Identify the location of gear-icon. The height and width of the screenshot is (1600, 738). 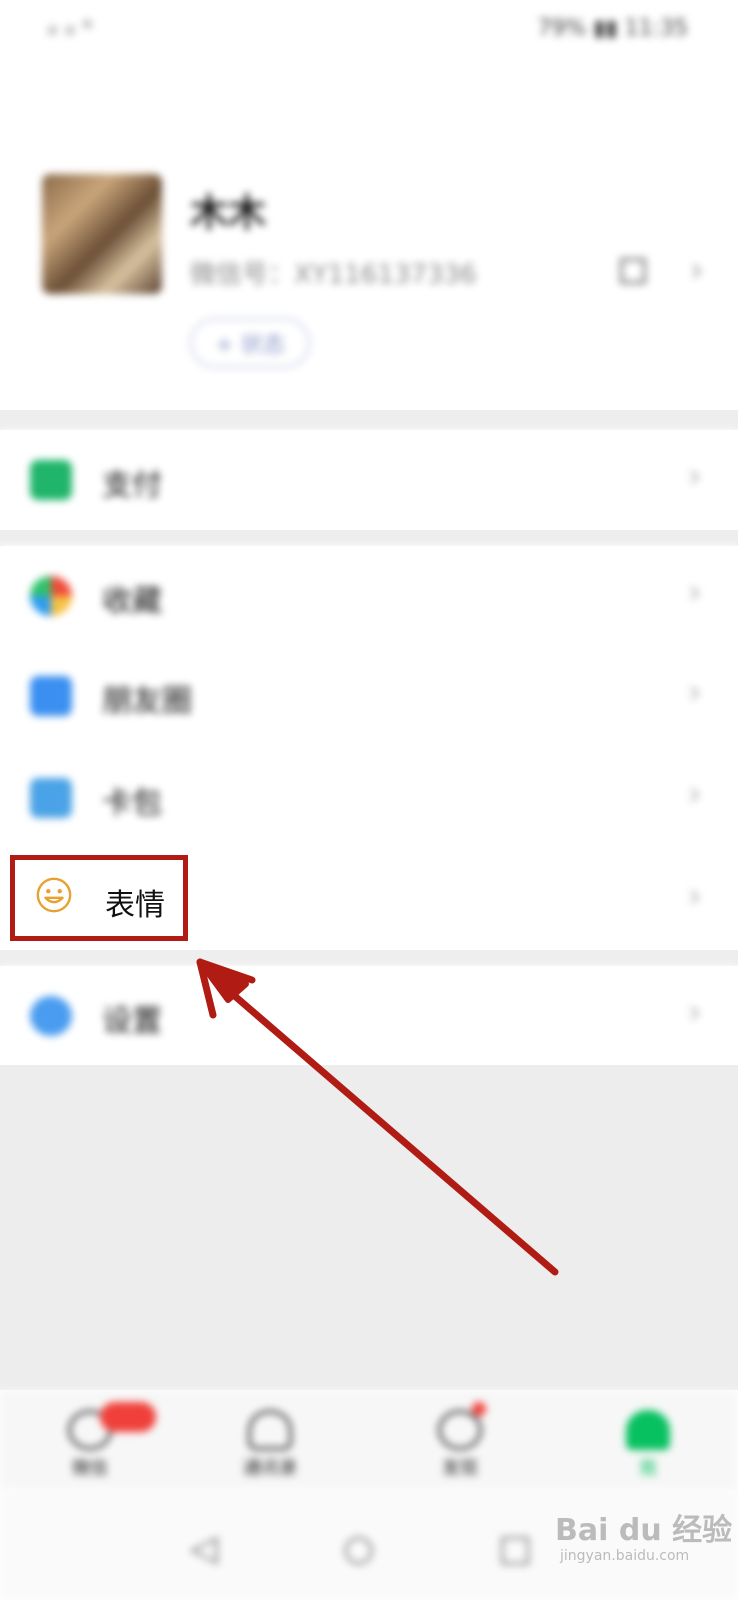
(51, 1016).